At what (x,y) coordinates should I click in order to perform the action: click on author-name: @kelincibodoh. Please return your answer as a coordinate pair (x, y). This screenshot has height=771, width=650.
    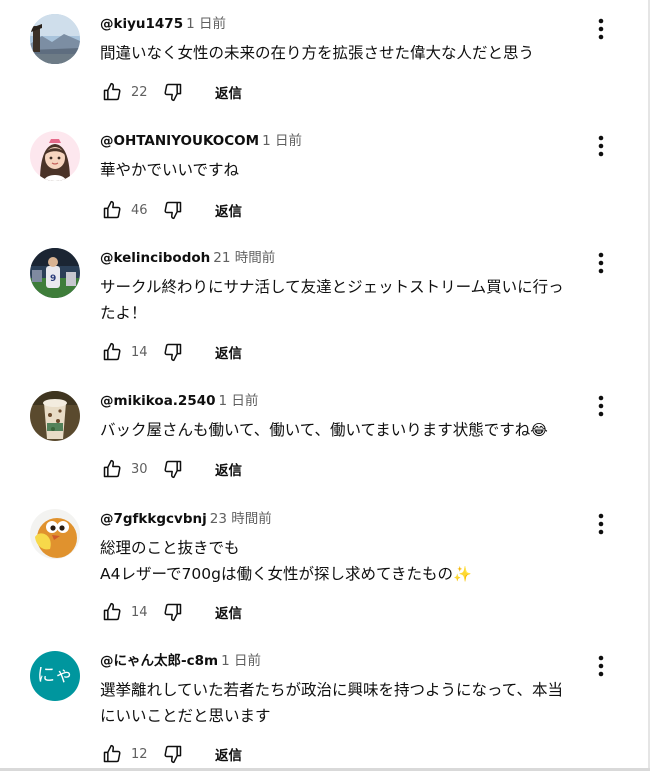
    Looking at the image, I should click on (155, 258).